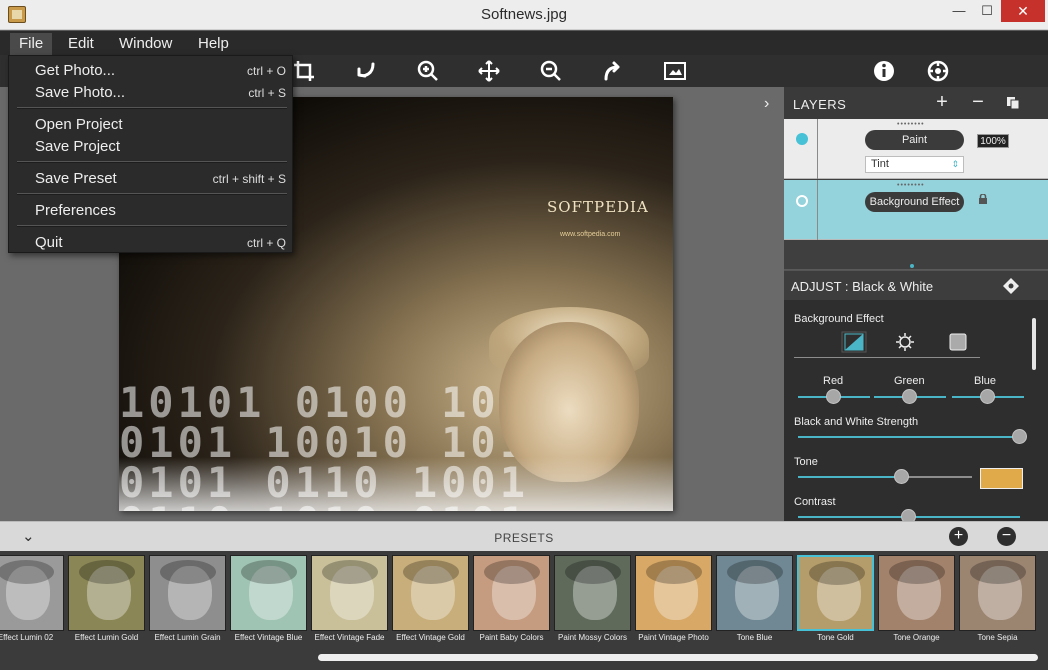  Describe the element at coordinates (1001, 478) in the screenshot. I see `tone-color-swatch` at that location.